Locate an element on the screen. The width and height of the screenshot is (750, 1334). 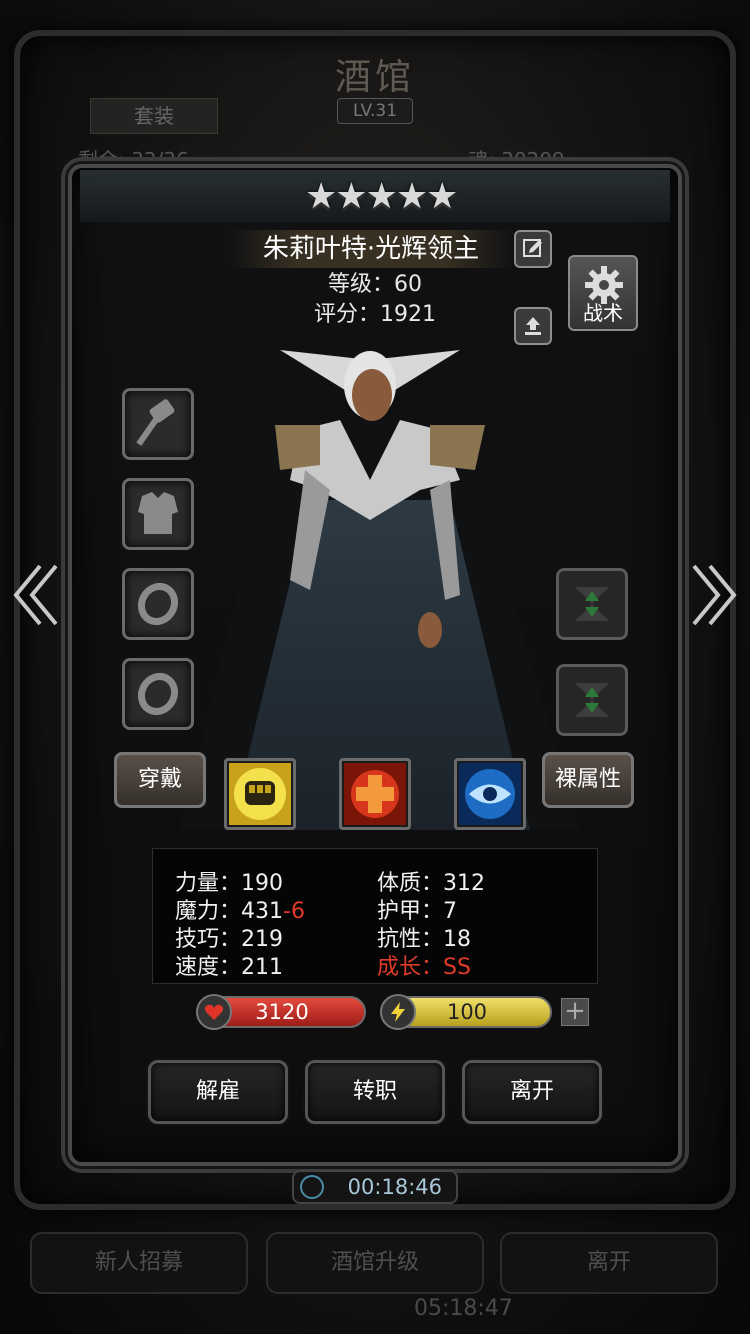
armor-icon is located at coordinates (158, 513).